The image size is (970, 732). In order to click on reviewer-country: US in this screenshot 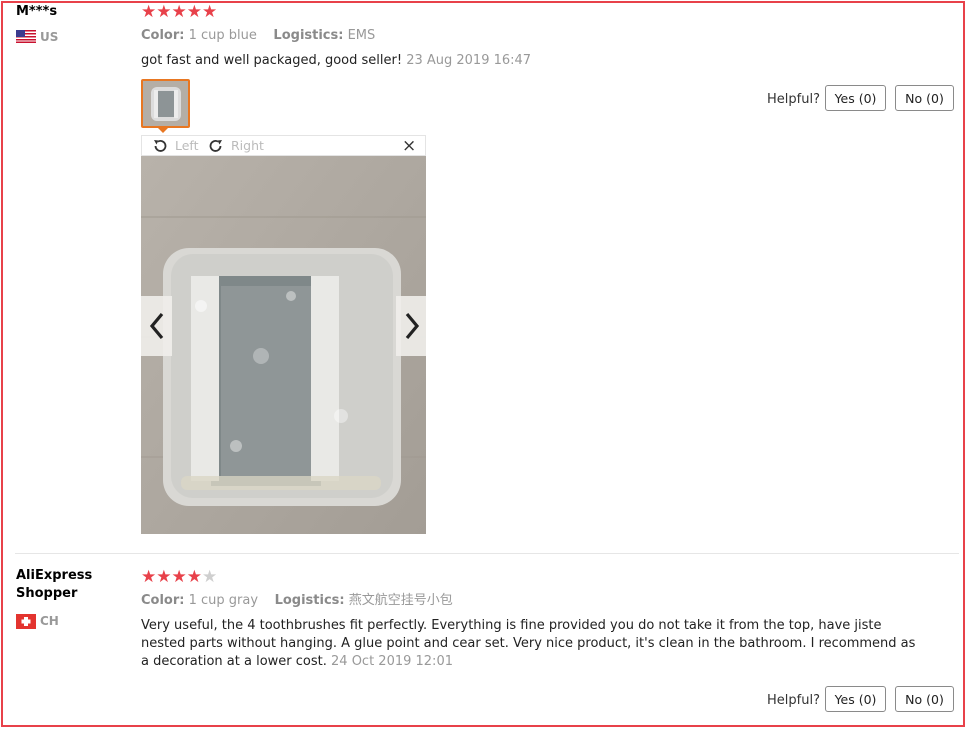, I will do `click(49, 37)`.